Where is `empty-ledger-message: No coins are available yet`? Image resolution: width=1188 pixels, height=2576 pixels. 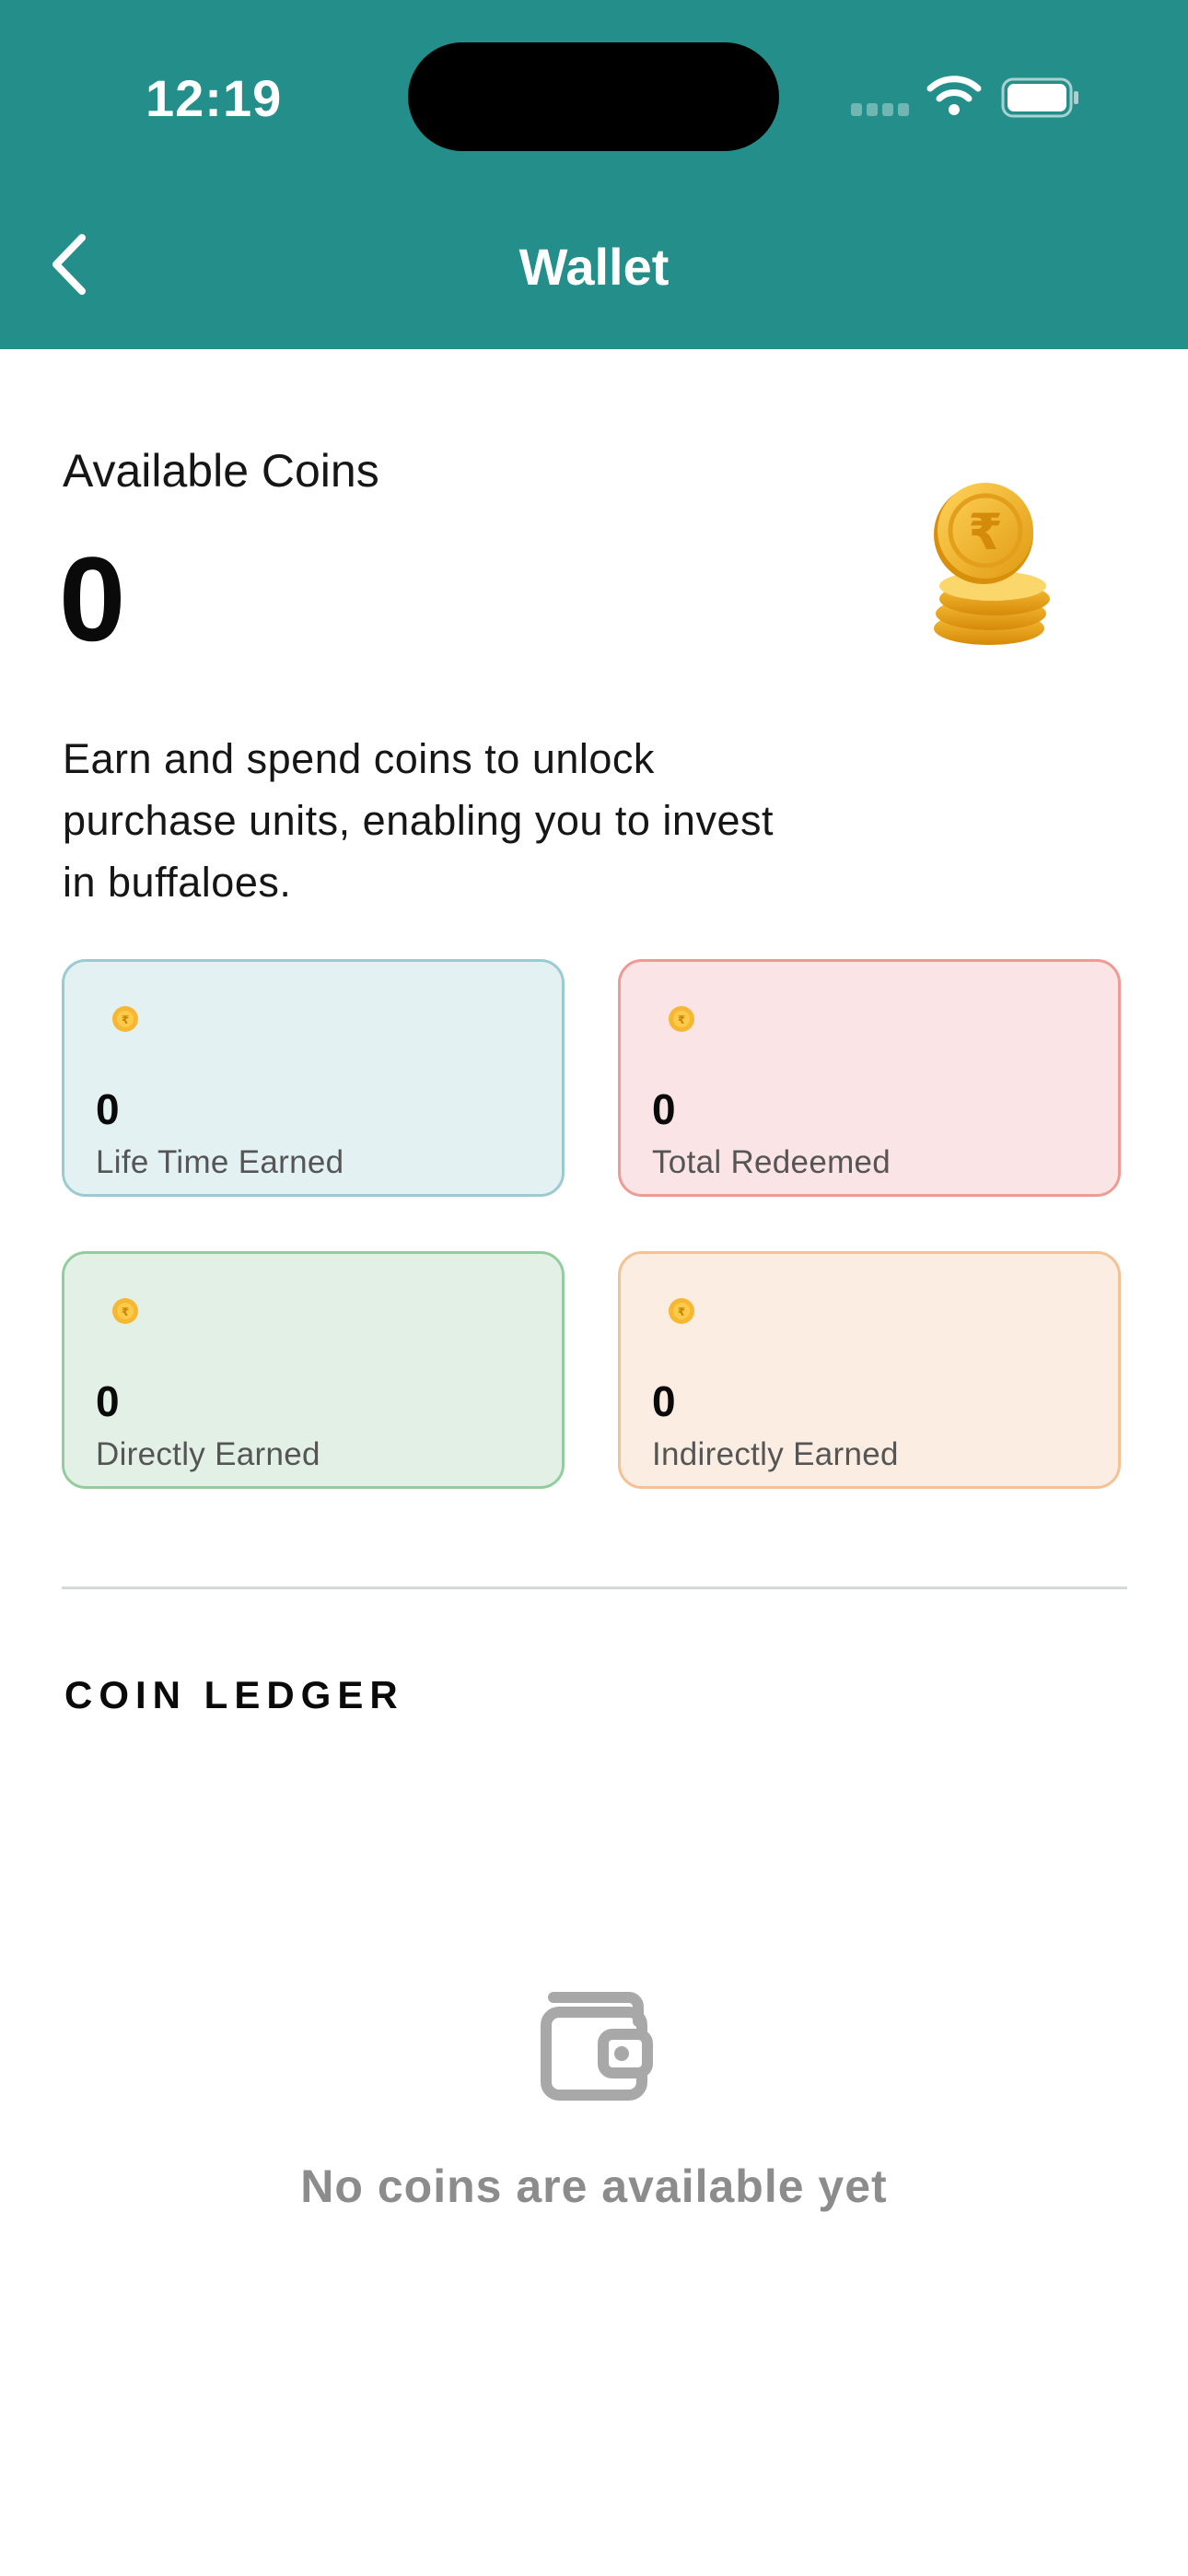
empty-ledger-message: No coins are available yet is located at coordinates (594, 2186).